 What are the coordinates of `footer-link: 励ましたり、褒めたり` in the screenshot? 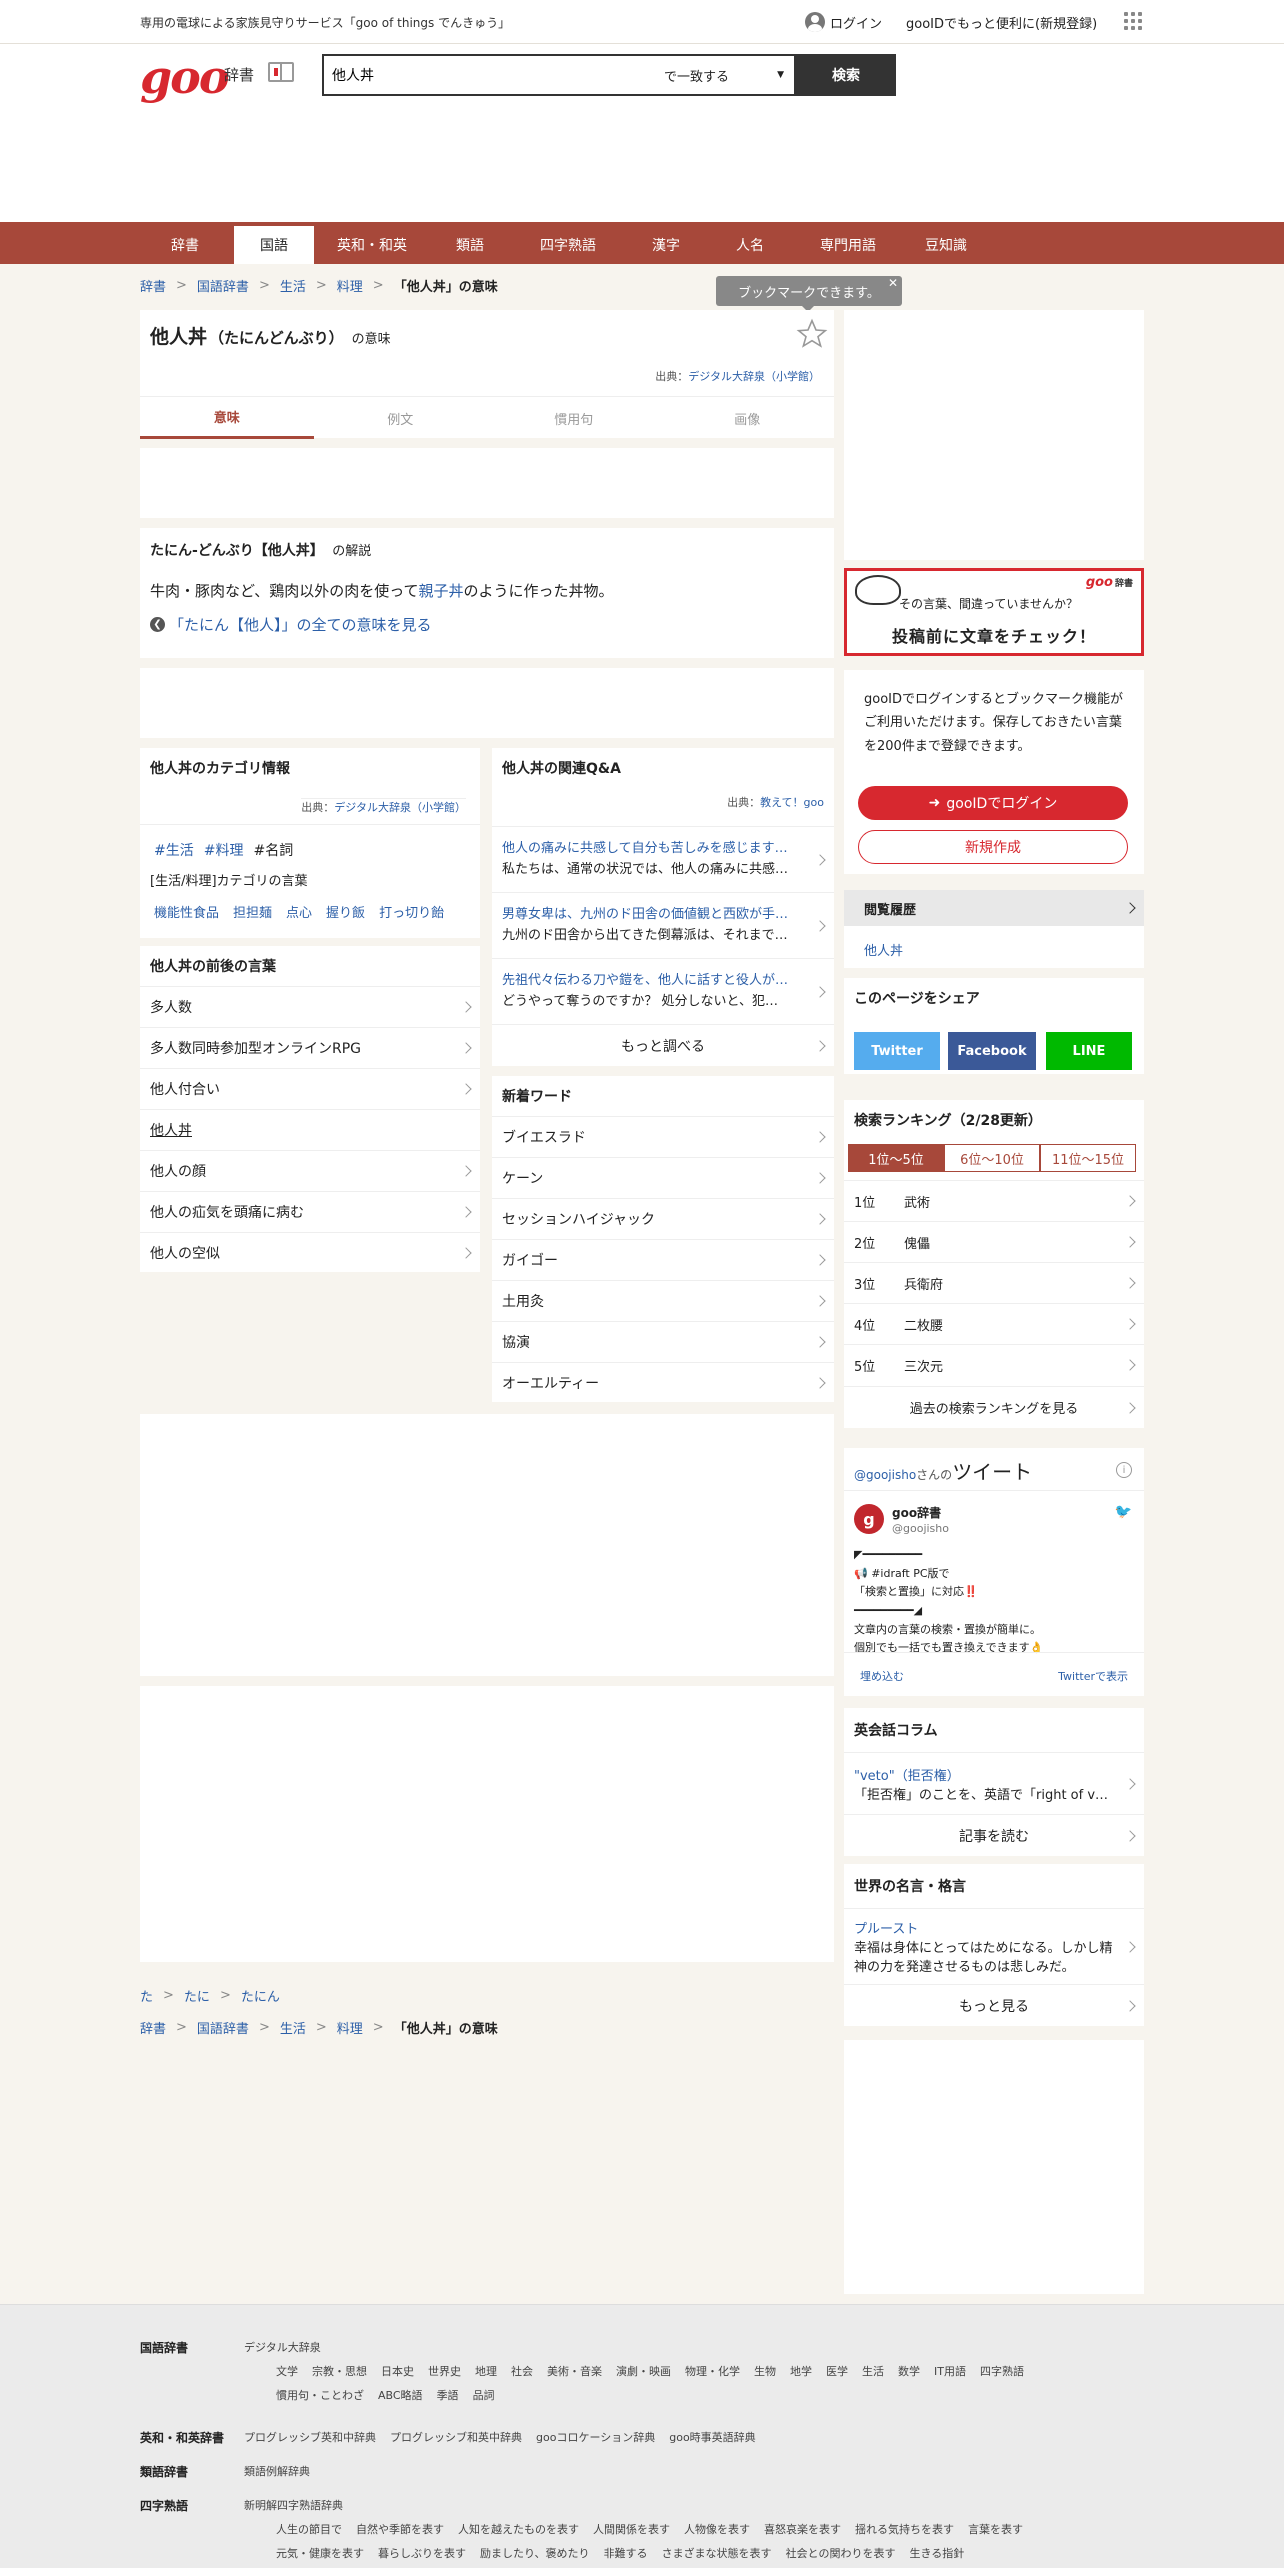 It's located at (535, 2553).